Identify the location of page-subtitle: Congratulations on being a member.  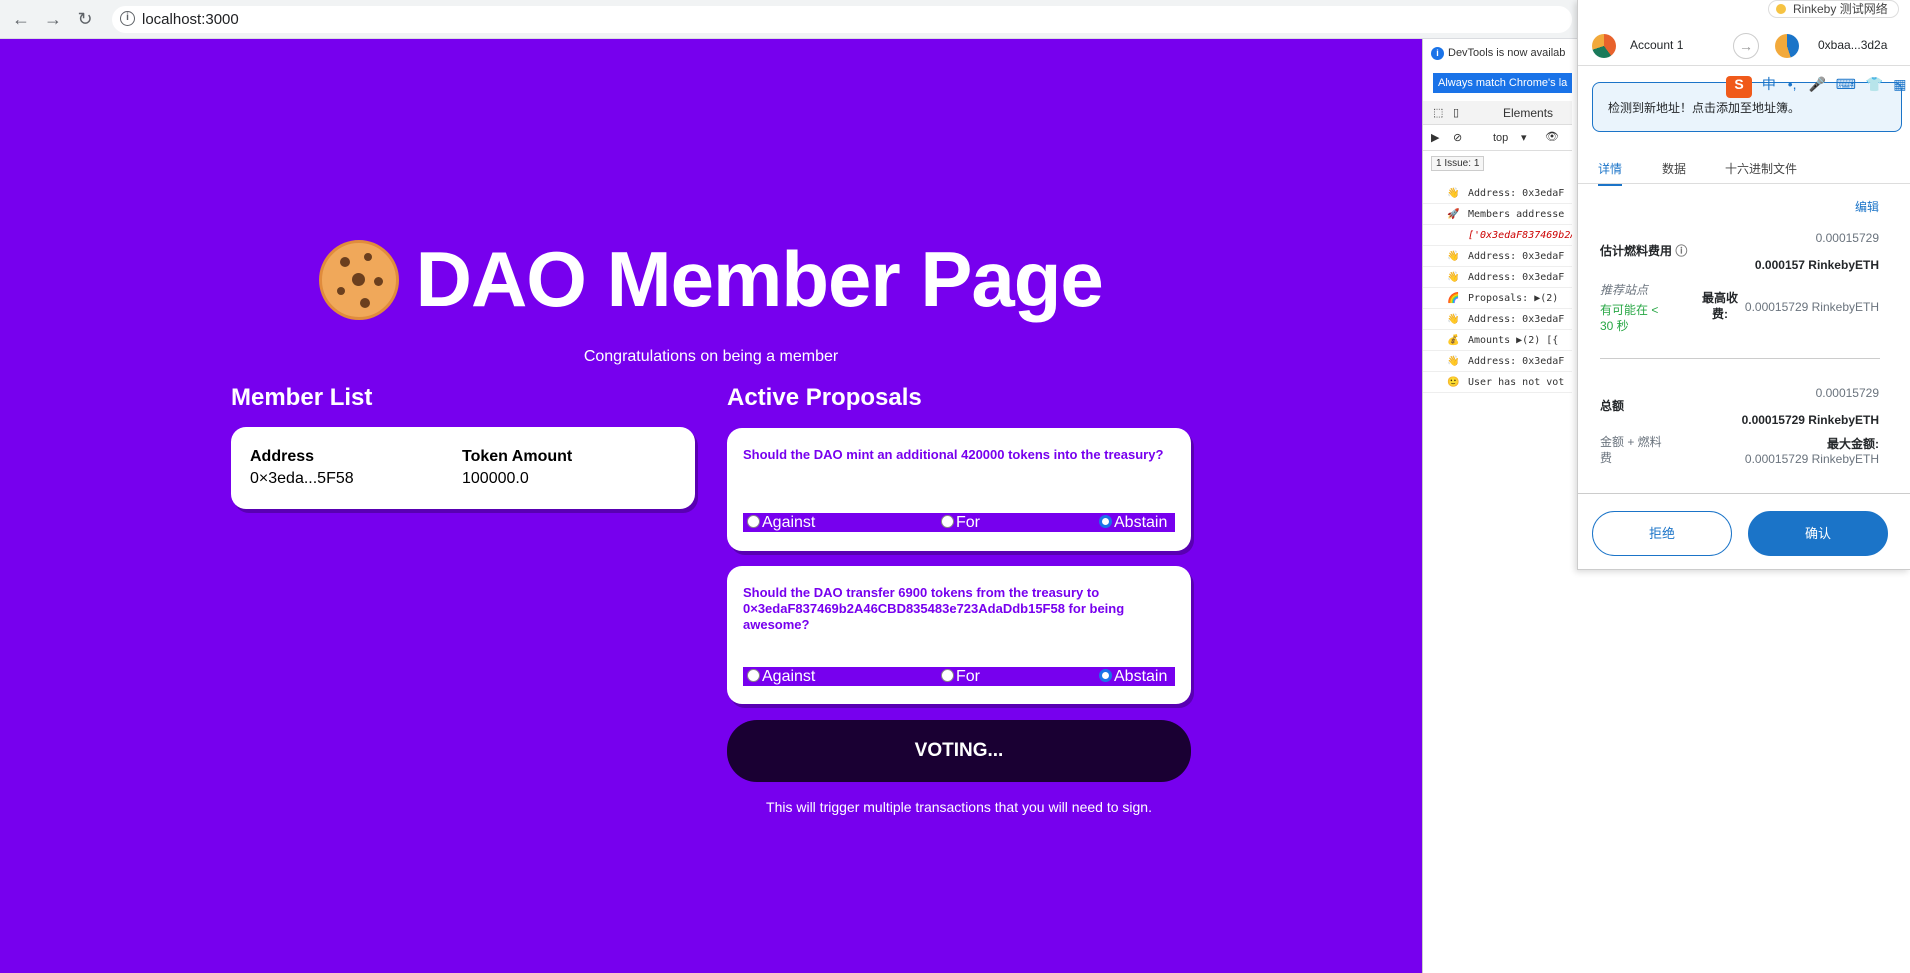
(711, 356).